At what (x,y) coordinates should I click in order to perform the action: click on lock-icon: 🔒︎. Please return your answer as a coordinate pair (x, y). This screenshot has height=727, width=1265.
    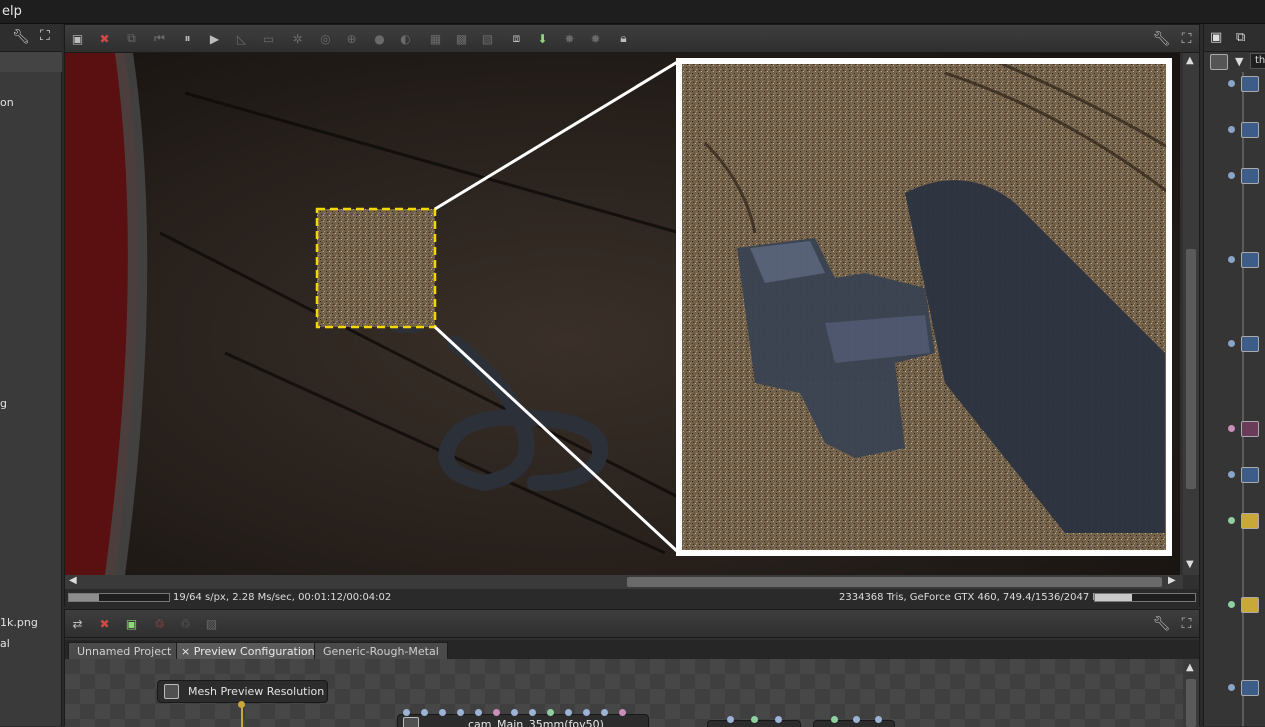
    Looking at the image, I should click on (623, 38).